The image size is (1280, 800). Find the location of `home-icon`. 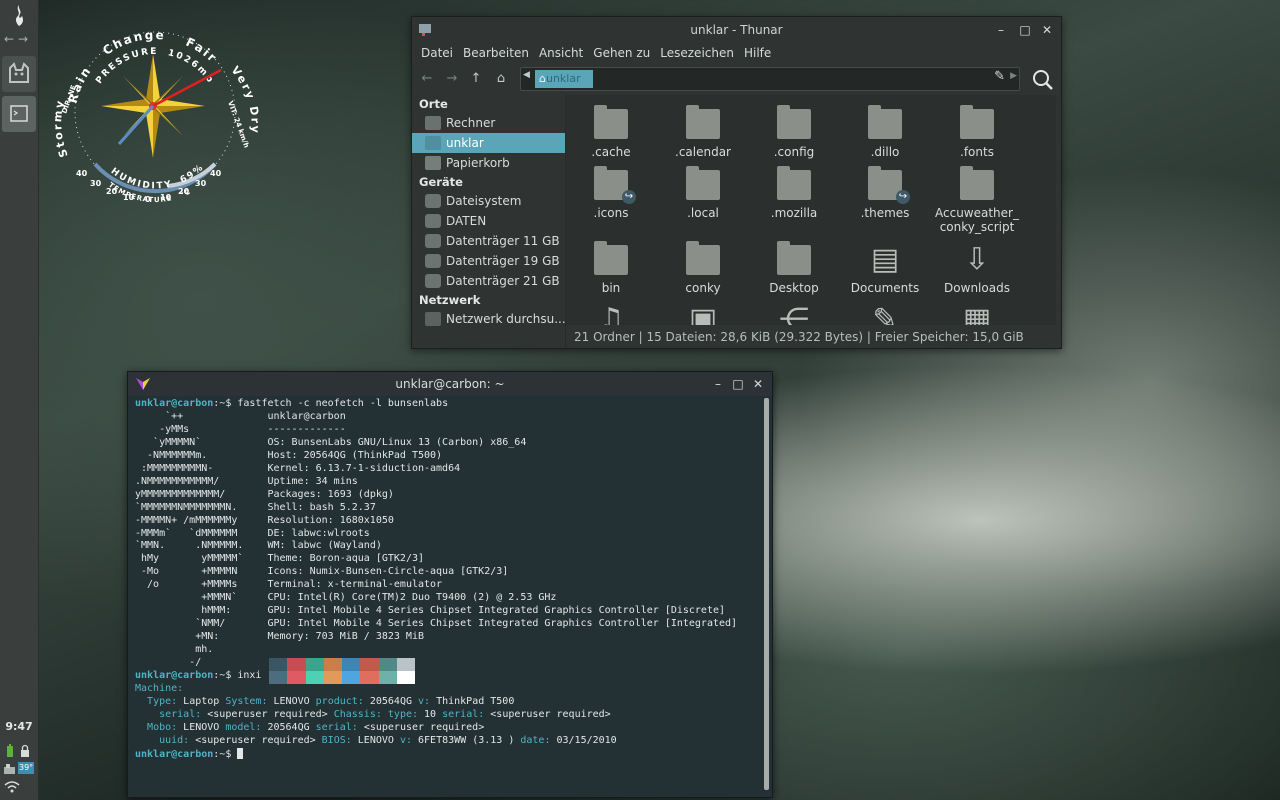

home-icon is located at coordinates (433, 143).